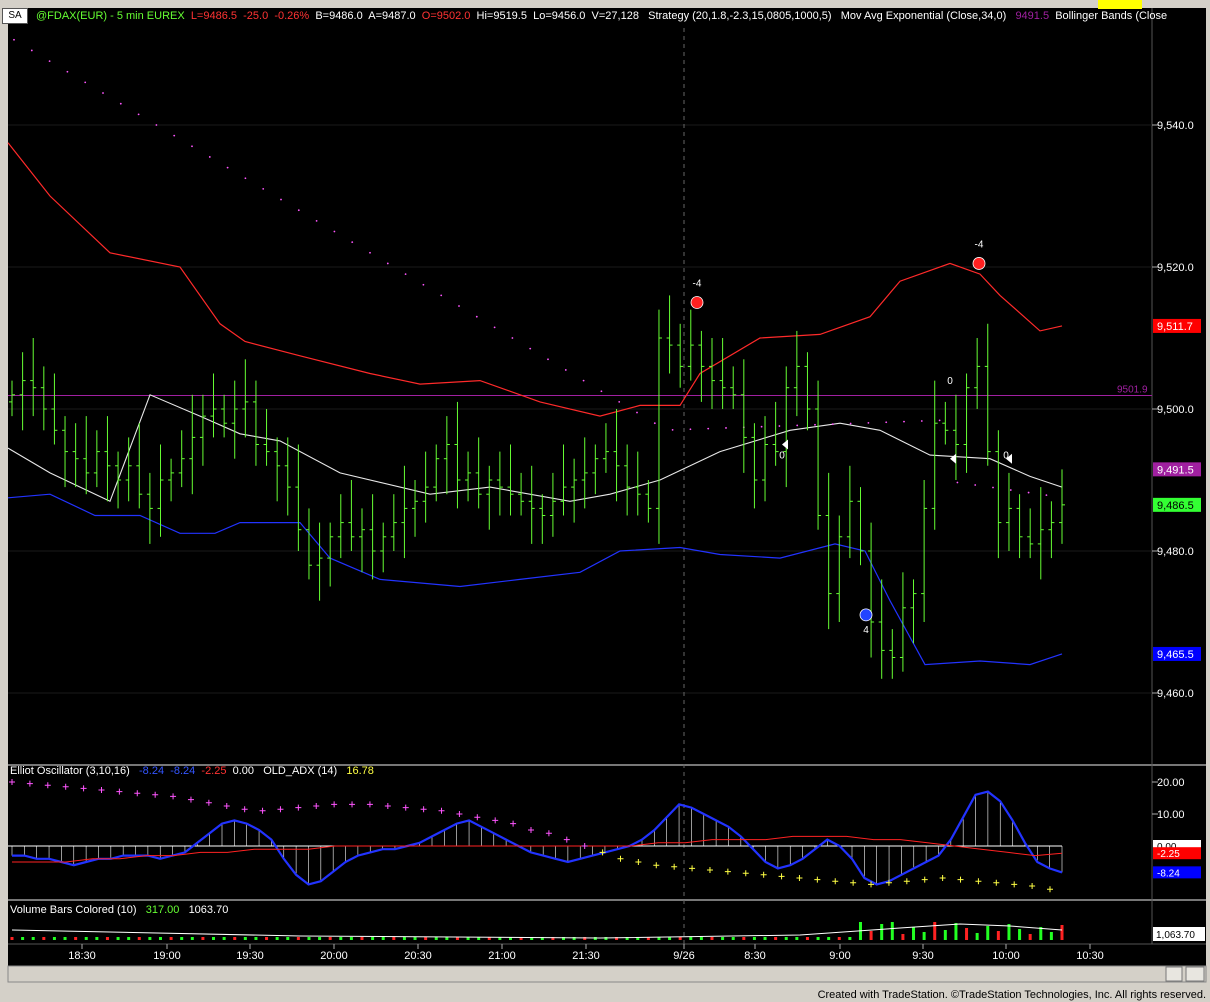  I want to click on strategy-label: Strategy (20,1.8,-2.3,15,0805,1000,5), so click(740, 16).